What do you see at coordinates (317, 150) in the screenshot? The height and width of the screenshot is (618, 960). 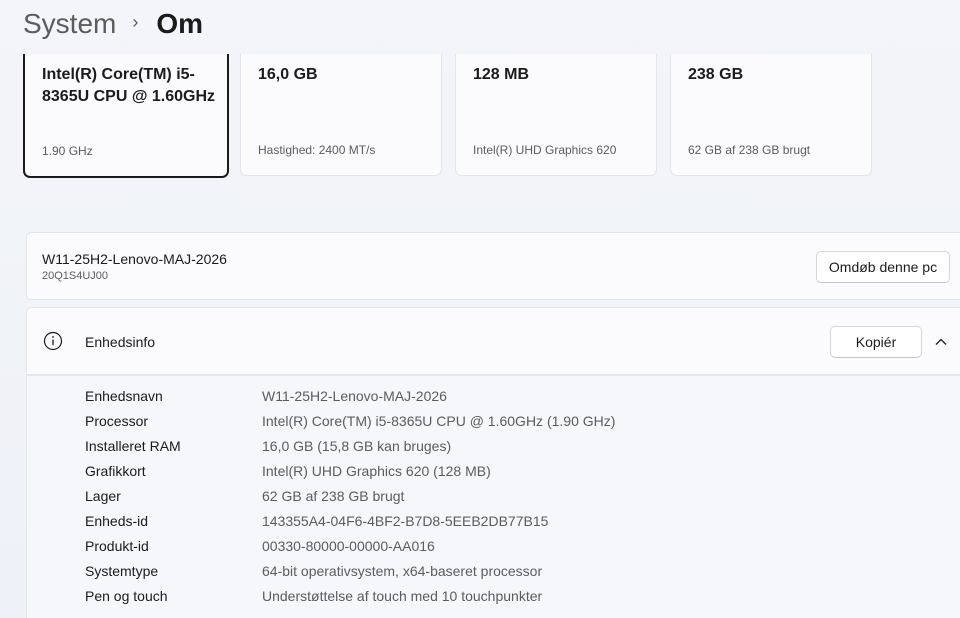 I see `ram-card-sub: Hastighed: 2400 MT/s` at bounding box center [317, 150].